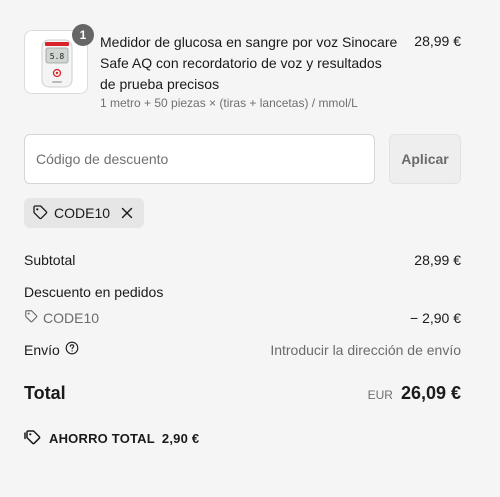 Image resolution: width=500 pixels, height=497 pixels. What do you see at coordinates (380, 395) in the screenshot?
I see `currency-code: EUR` at bounding box center [380, 395].